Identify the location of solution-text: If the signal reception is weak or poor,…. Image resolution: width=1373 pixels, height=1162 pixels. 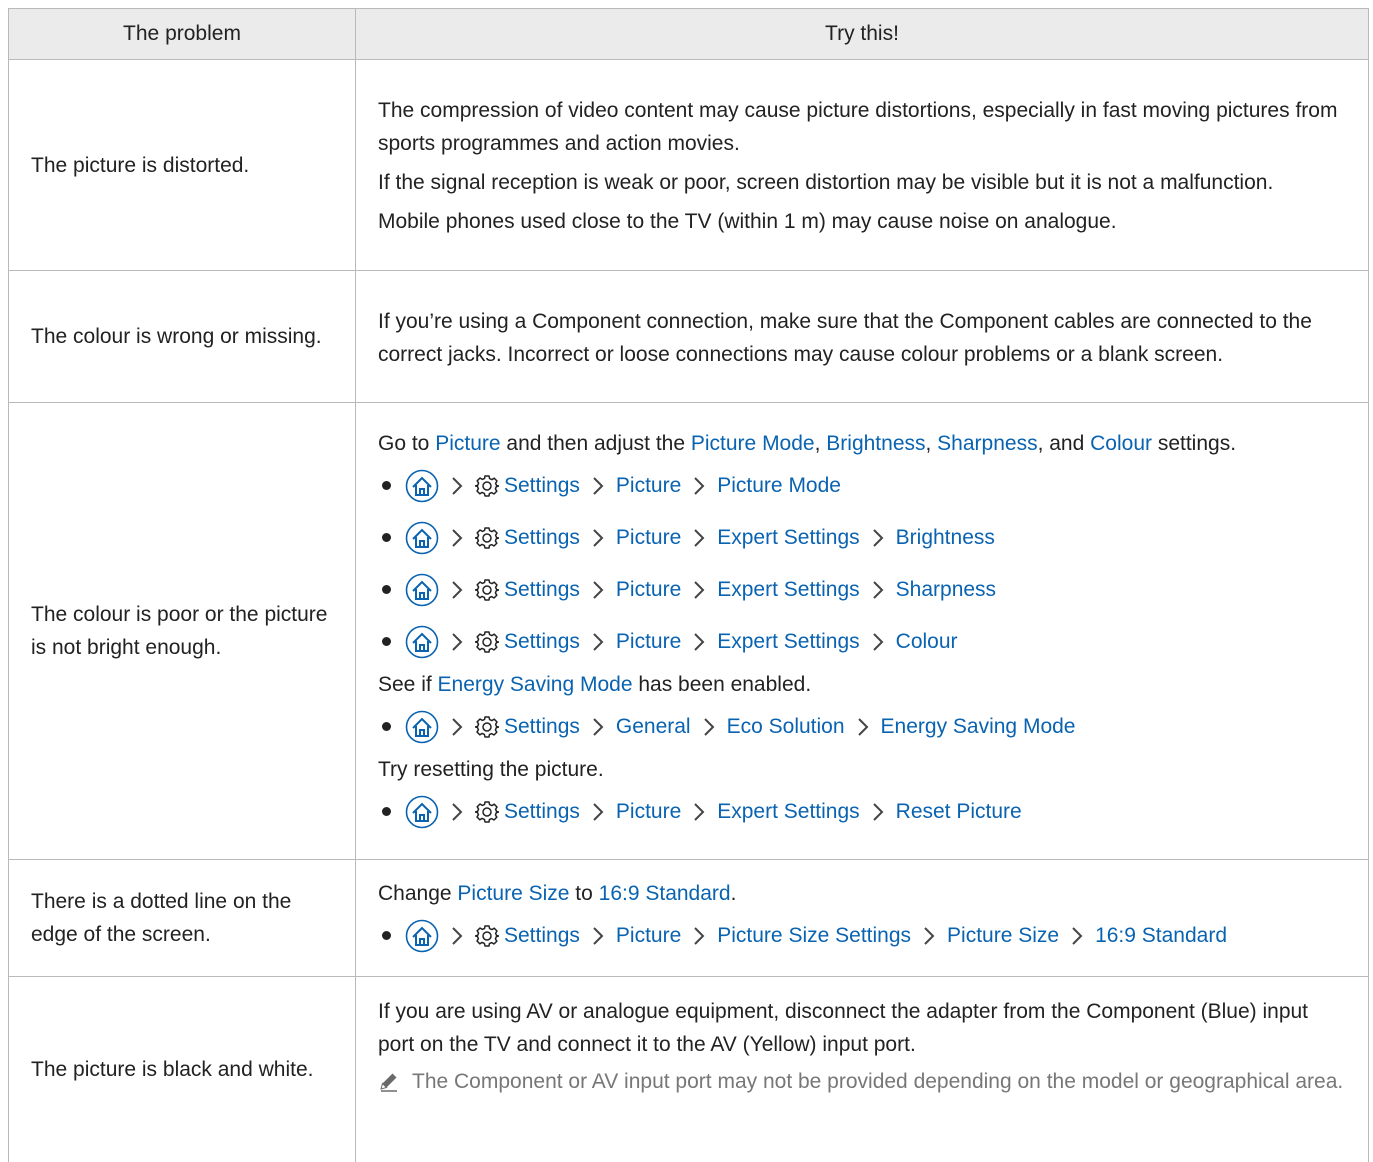
(826, 182).